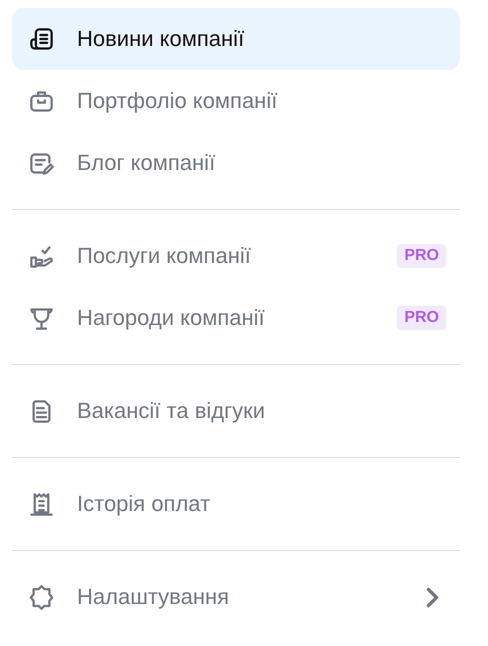  I want to click on receipt-icon, so click(41, 504).